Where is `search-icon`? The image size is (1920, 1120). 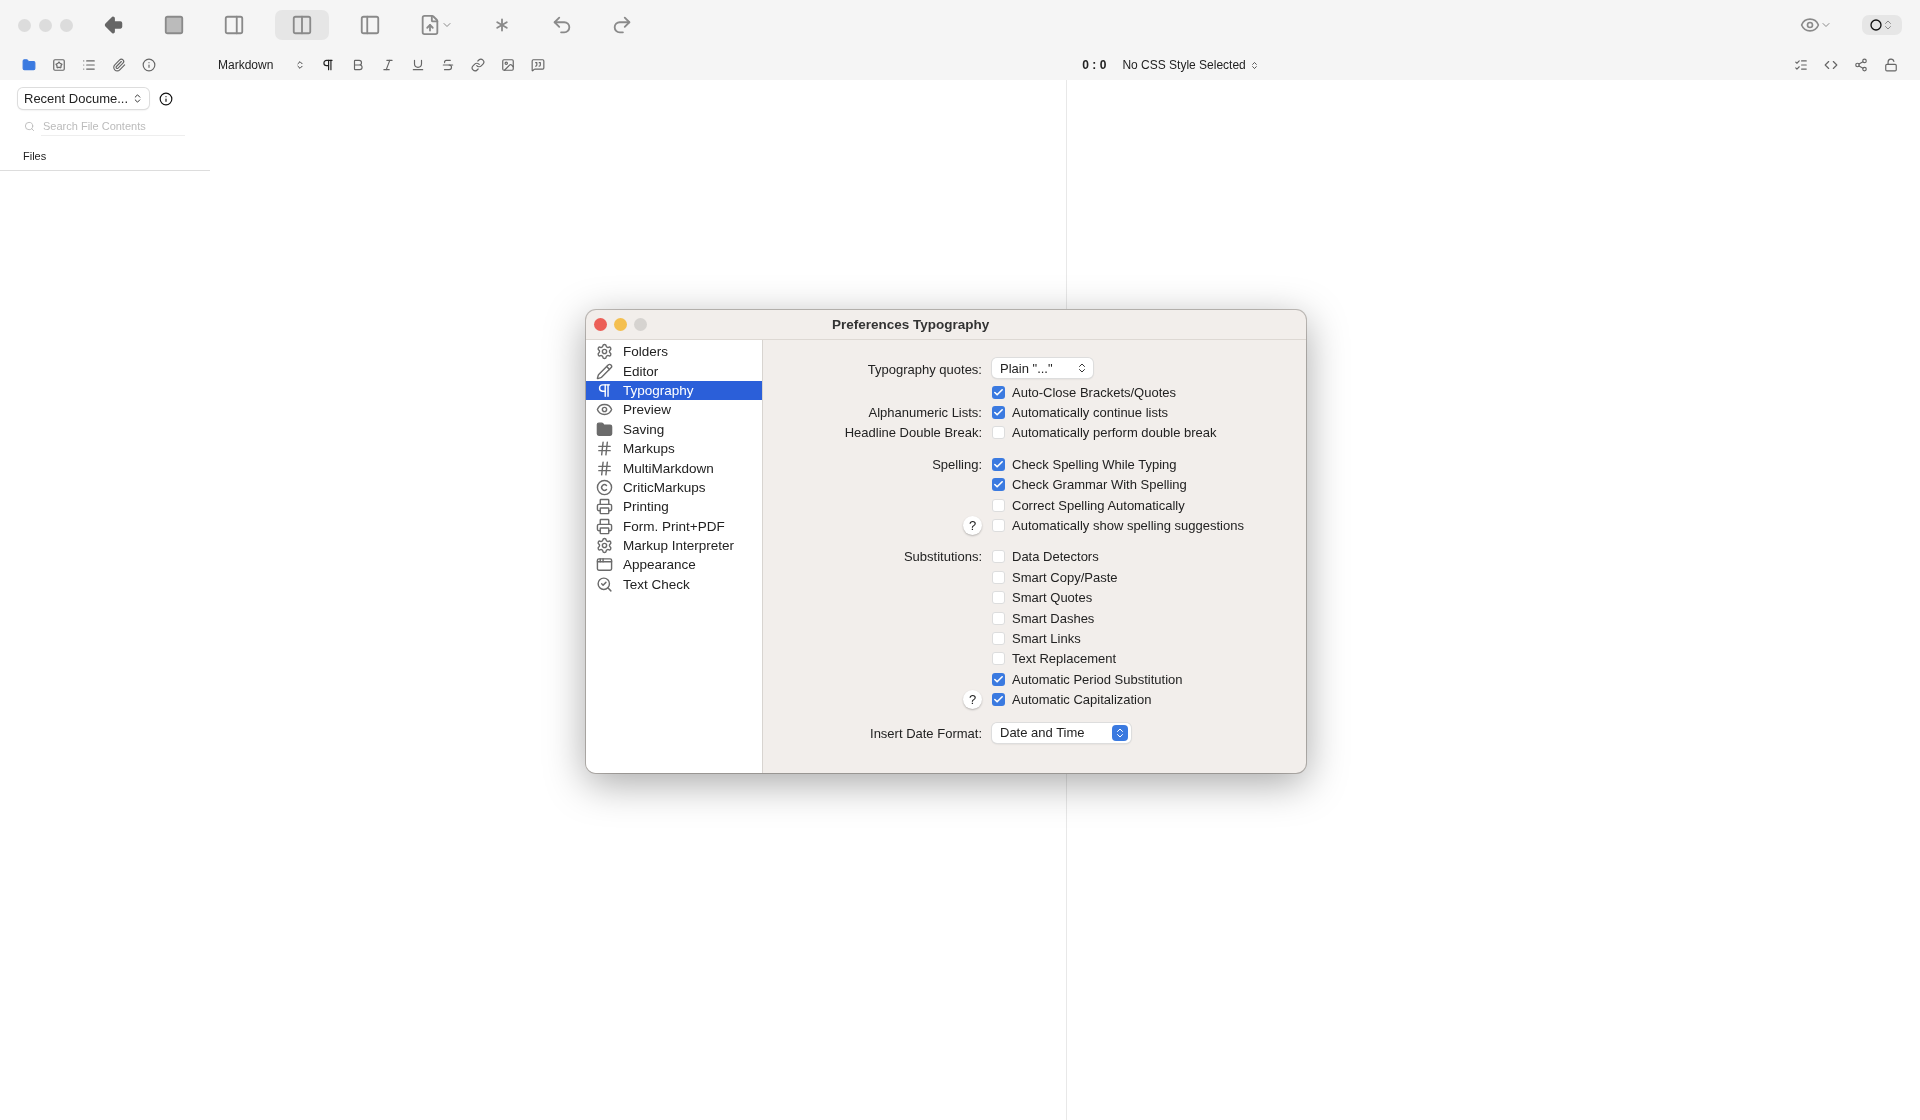
search-icon is located at coordinates (29, 126).